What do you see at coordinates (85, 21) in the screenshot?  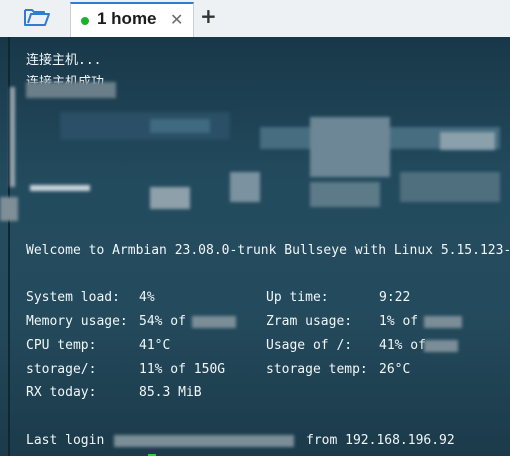 I see `connection-status-dot` at bounding box center [85, 21].